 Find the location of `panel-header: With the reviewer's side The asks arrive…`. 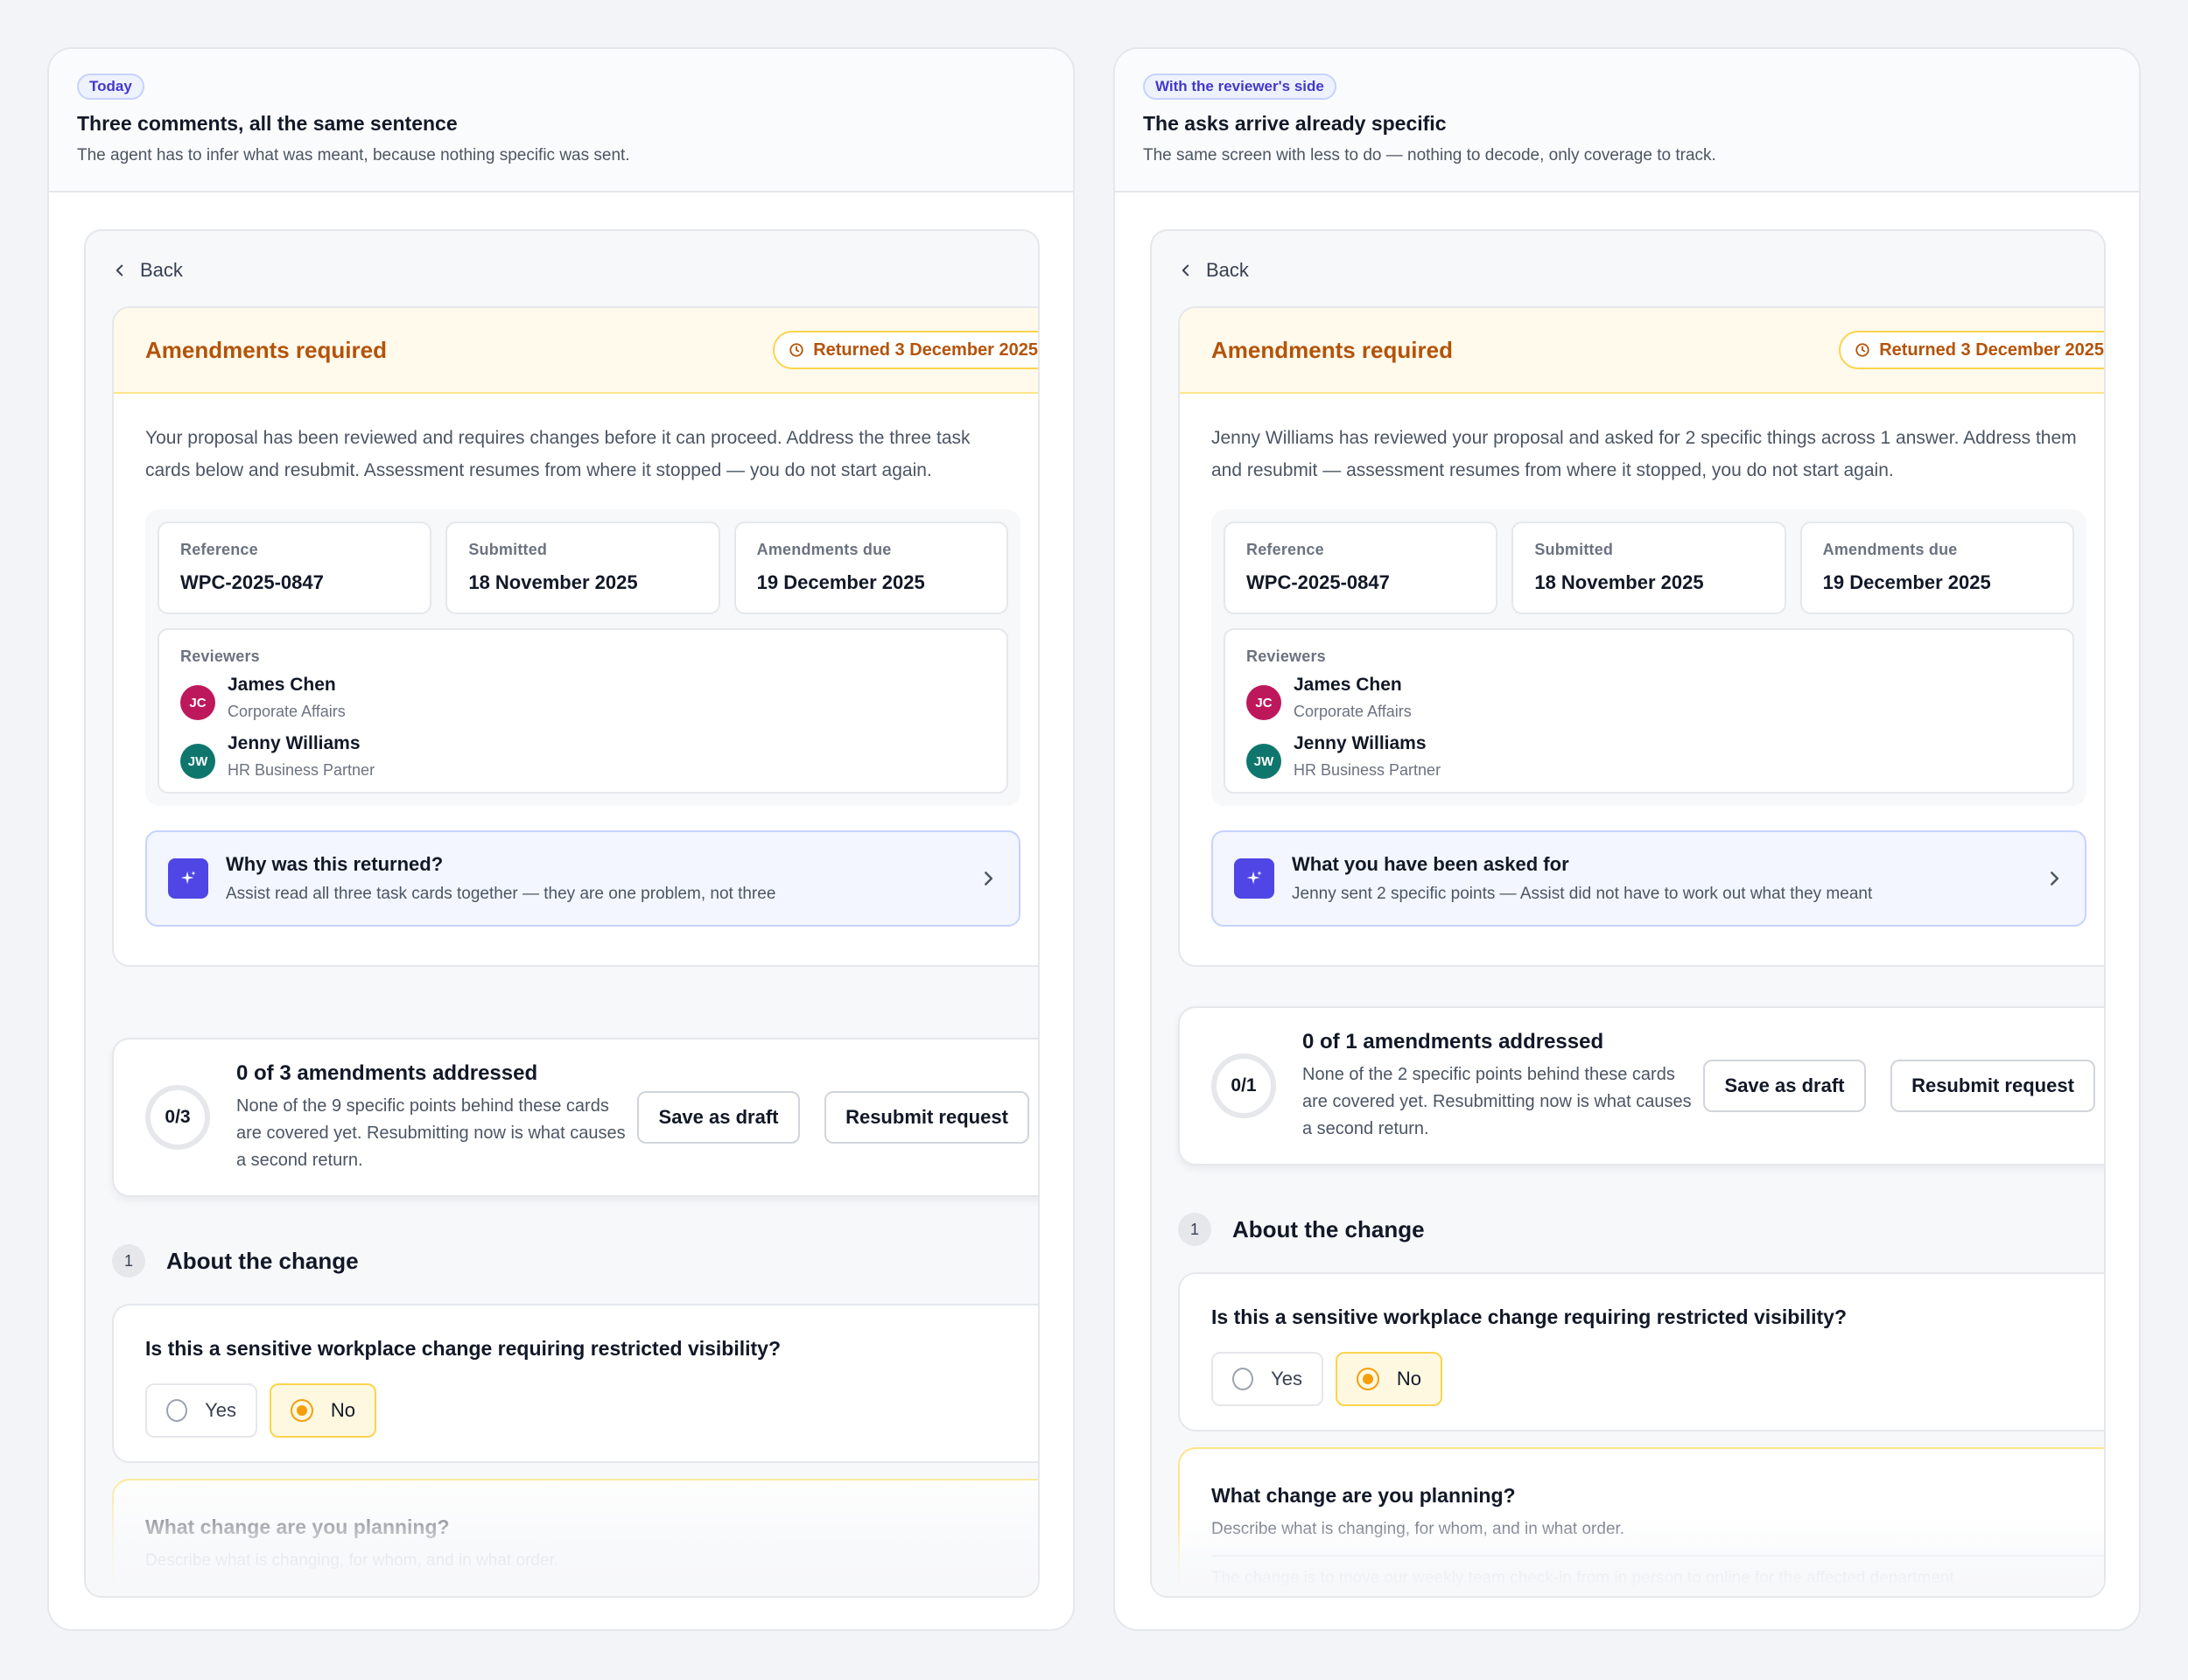

panel-header: With the reviewer's side The asks arrive… is located at coordinates (1627, 120).